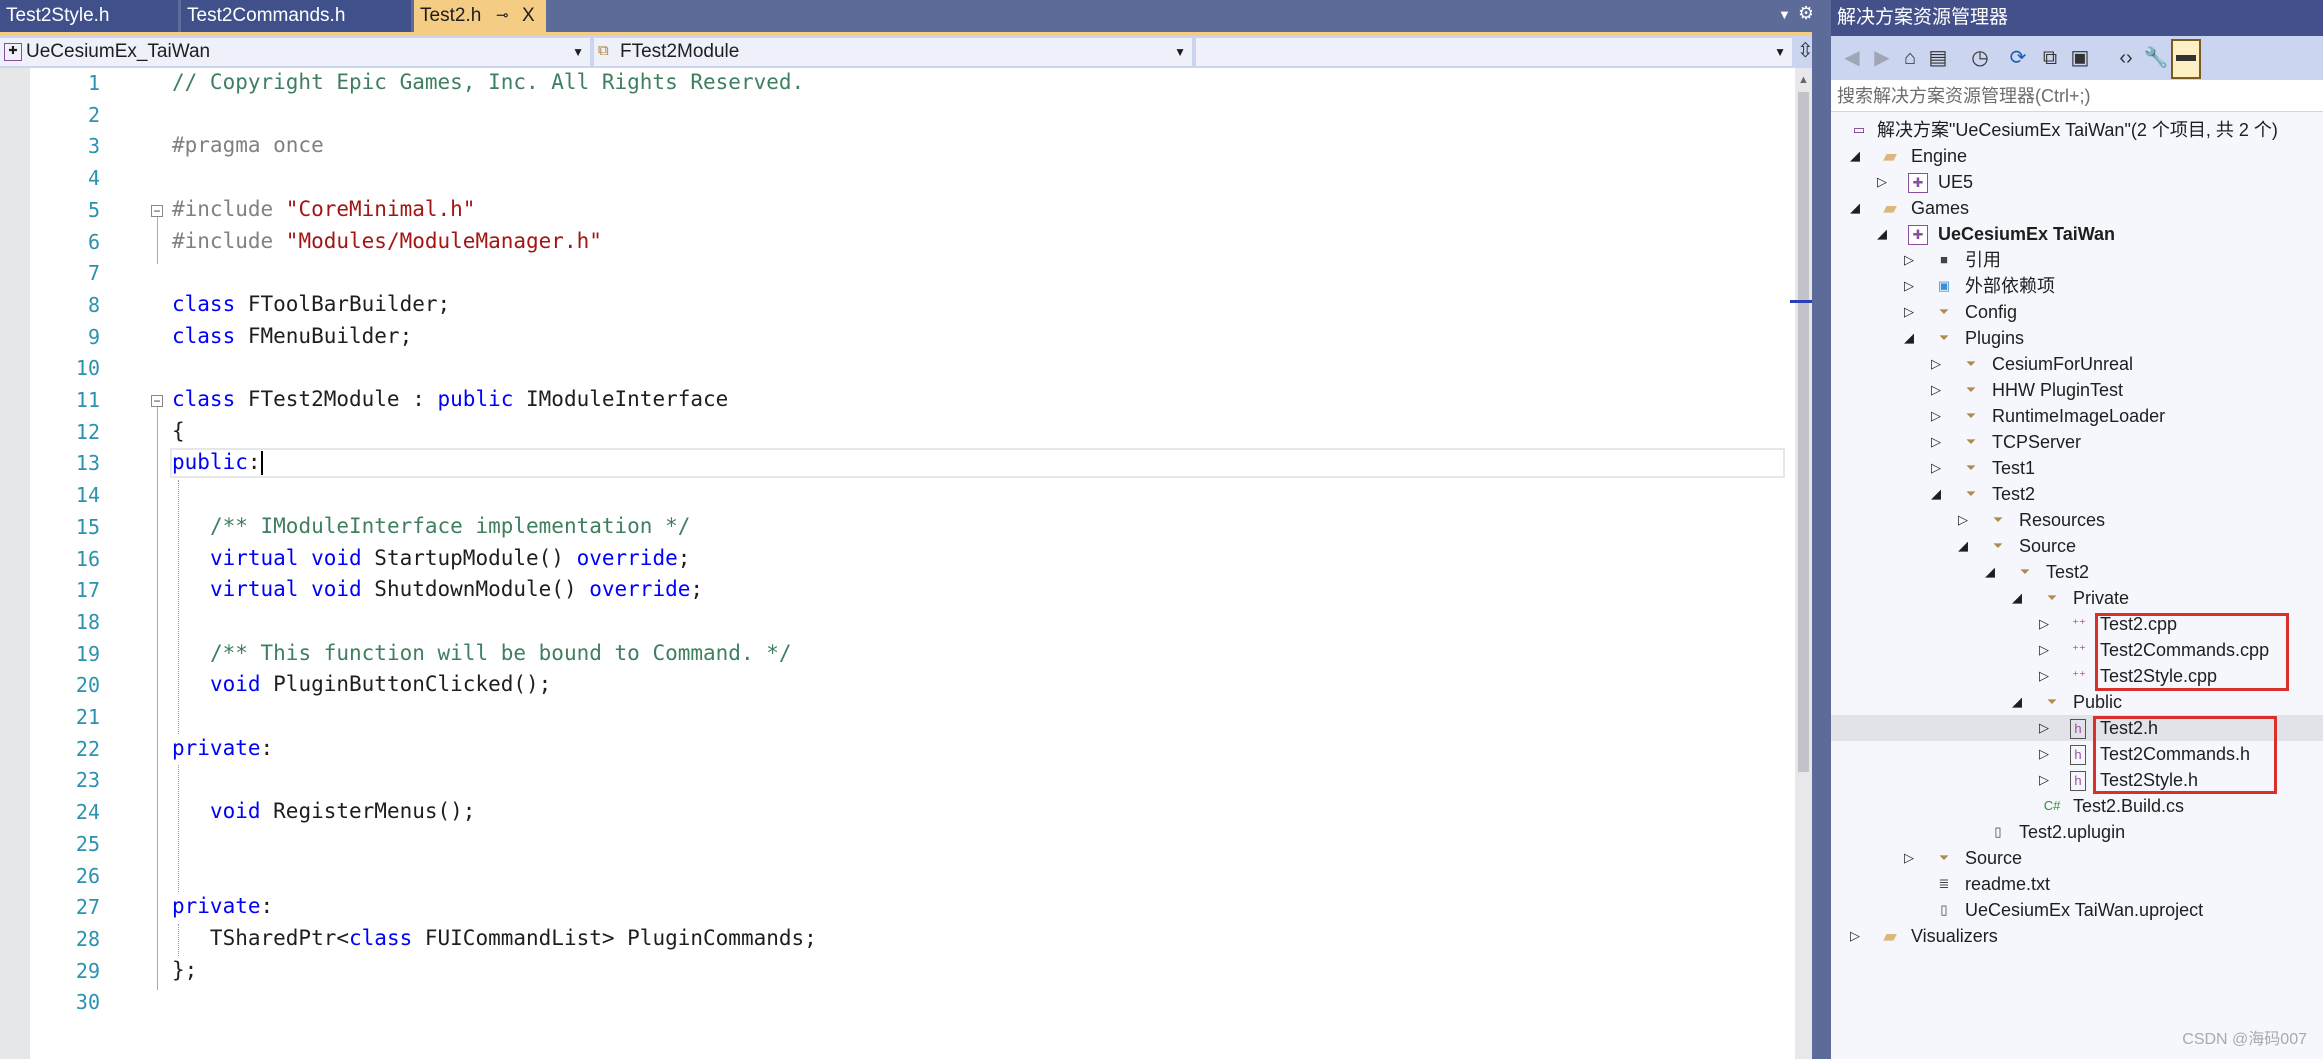  Describe the element at coordinates (311, 304) in the screenshot. I see `code-line: class FToolBarBuilder;` at that location.